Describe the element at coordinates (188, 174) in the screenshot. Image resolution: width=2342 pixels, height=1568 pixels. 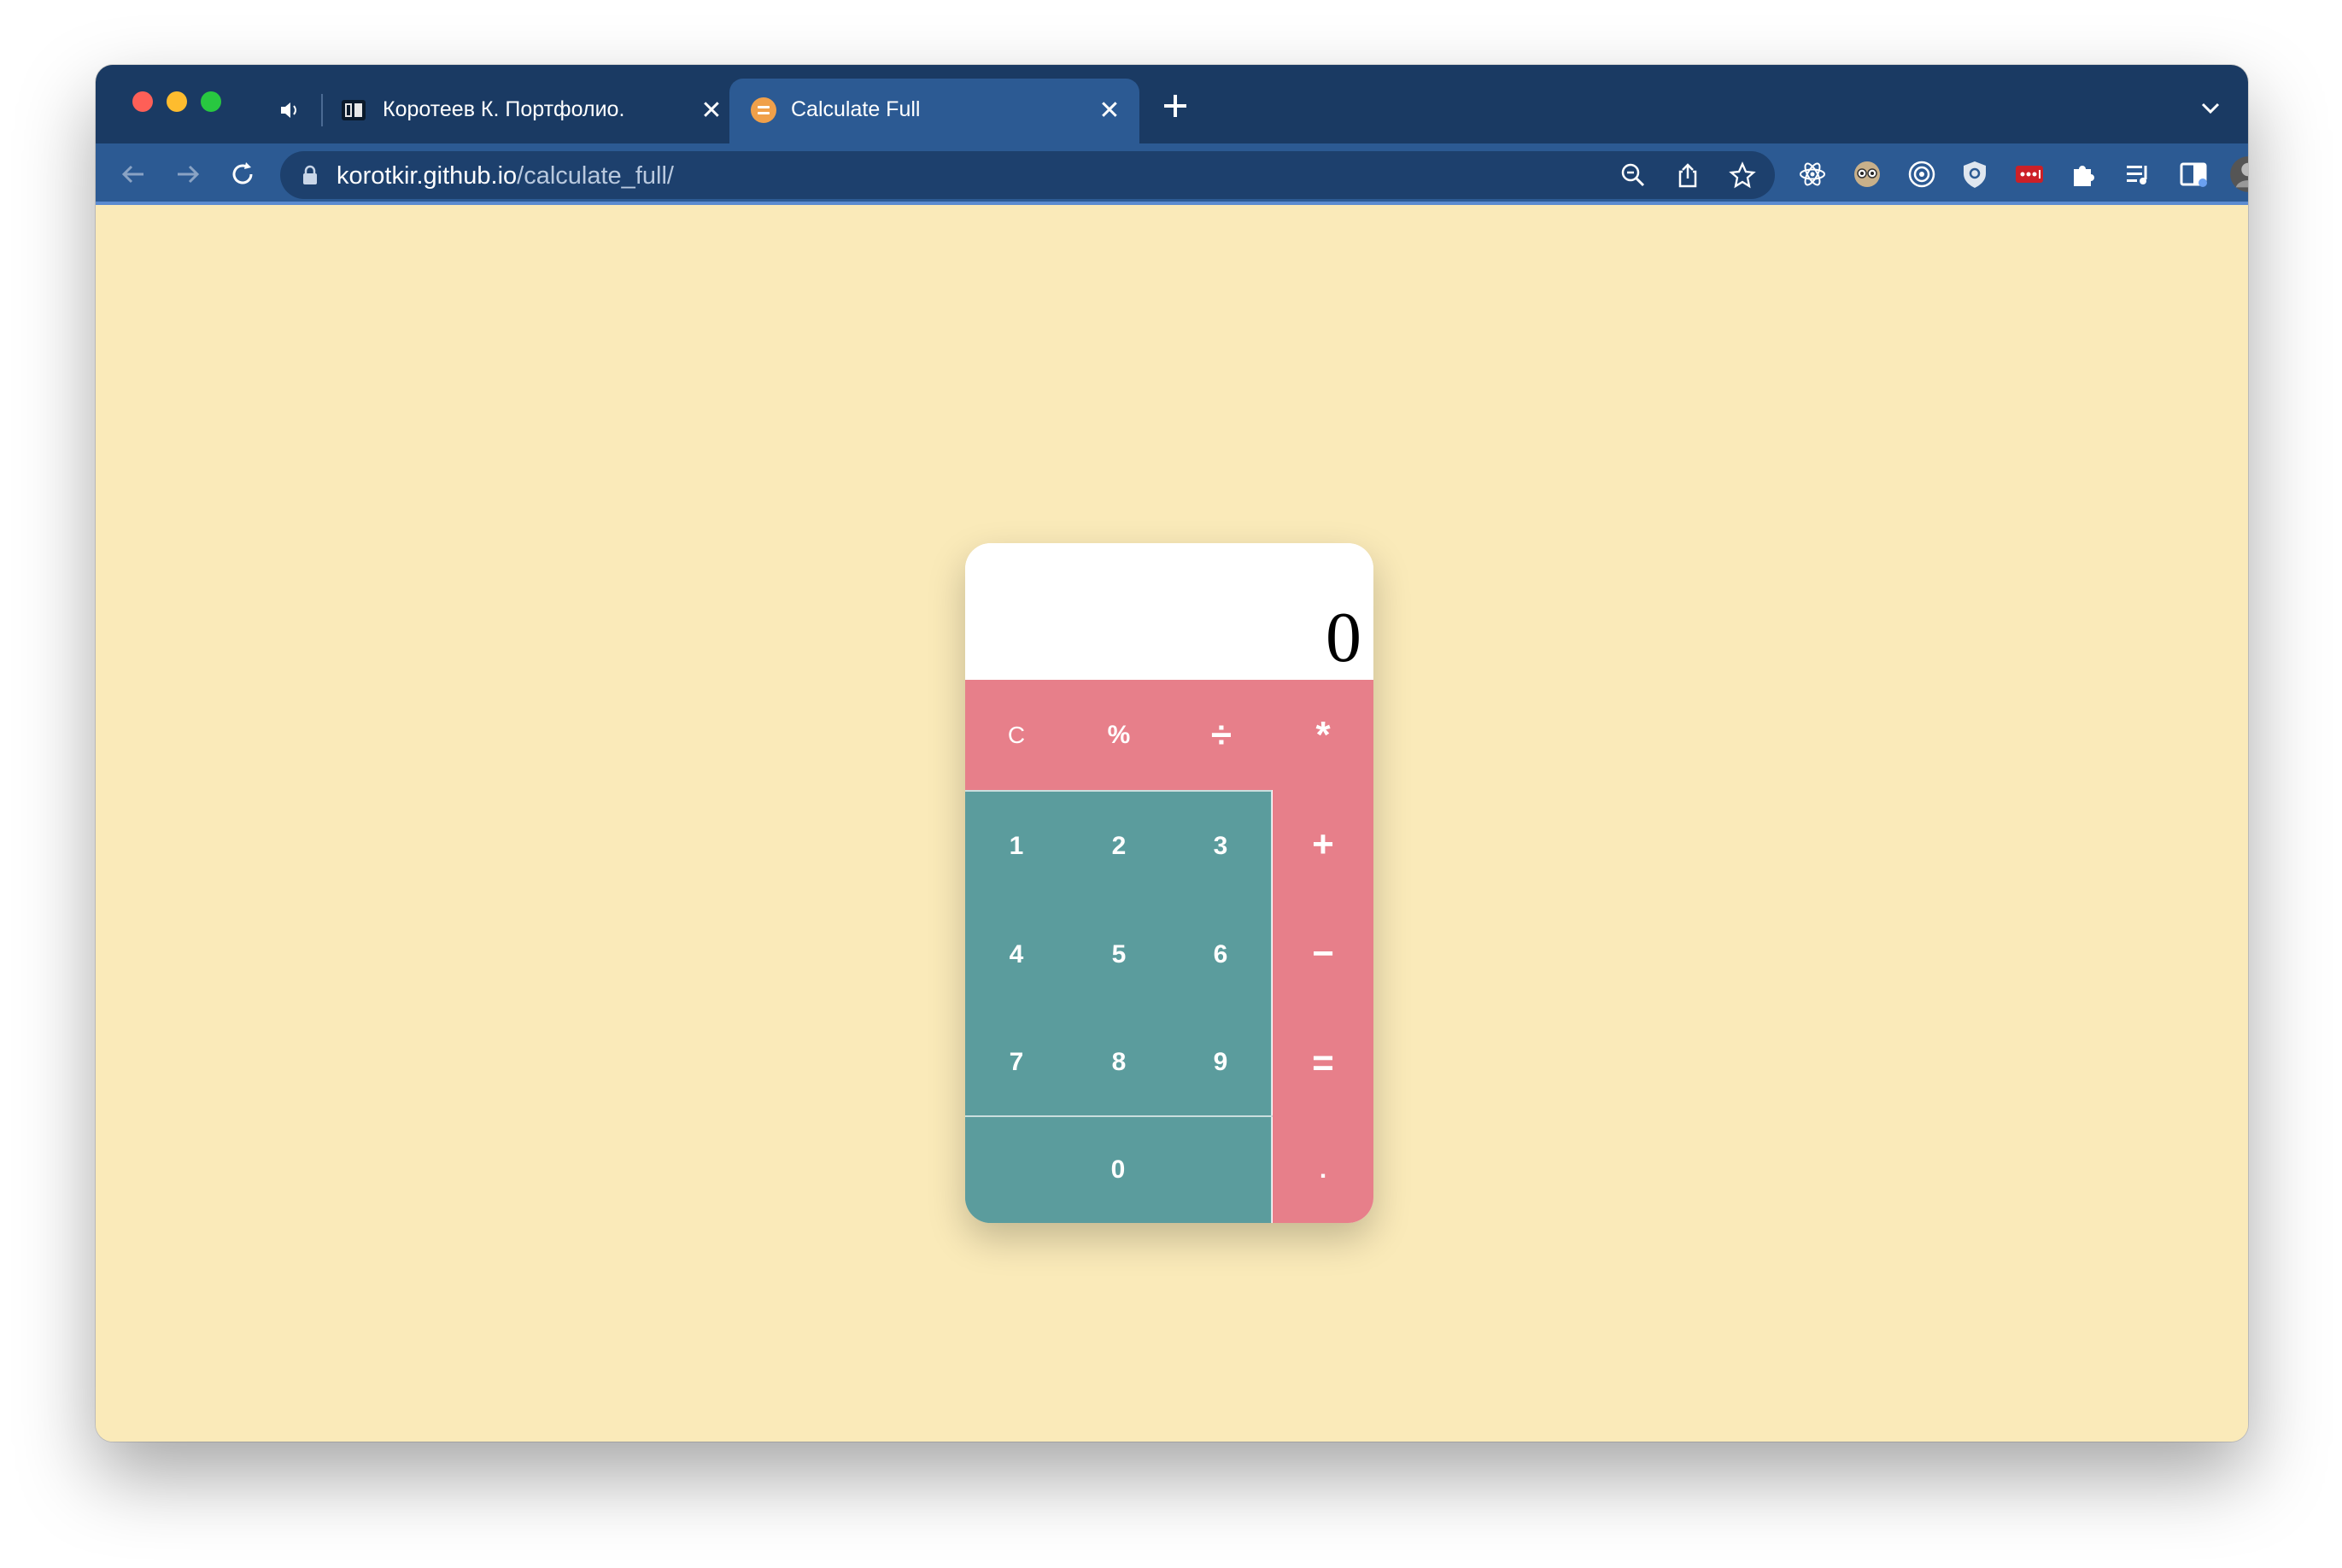
I see `forward-arrow-icon` at that location.